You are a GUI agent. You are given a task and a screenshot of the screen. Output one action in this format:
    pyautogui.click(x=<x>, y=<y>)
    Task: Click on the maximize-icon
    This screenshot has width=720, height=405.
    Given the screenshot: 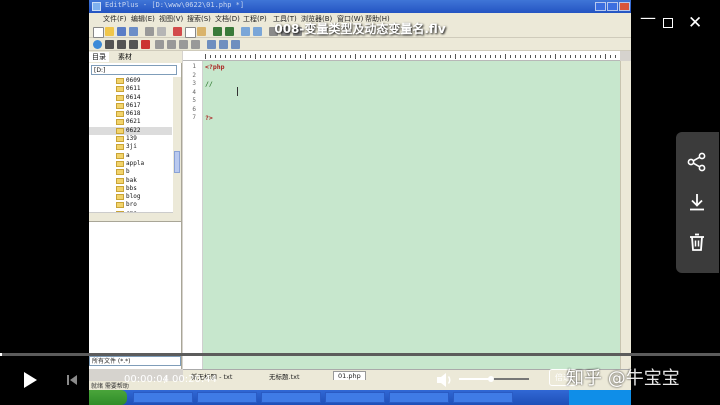 What is the action you would take?
    pyautogui.click(x=668, y=23)
    